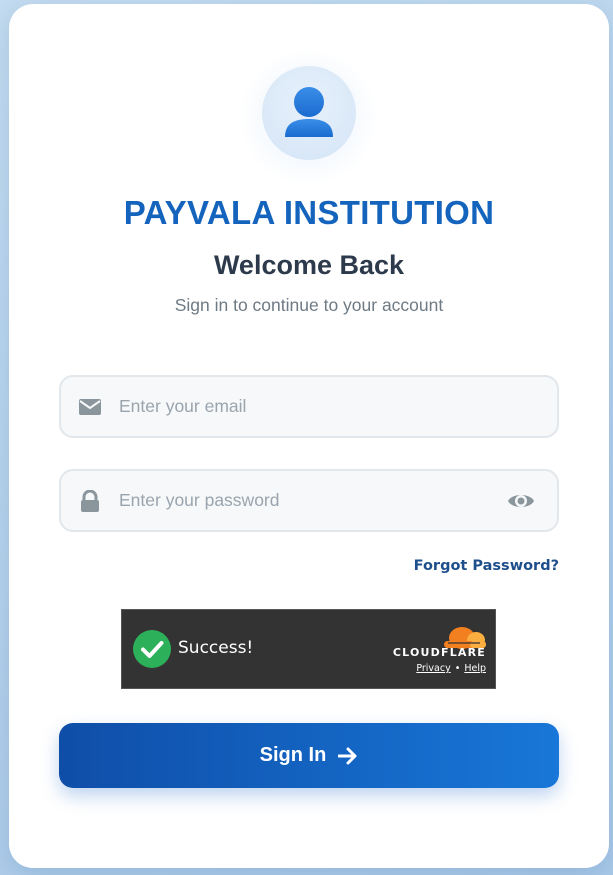  Describe the element at coordinates (475, 668) in the screenshot. I see `help-link: Help` at that location.